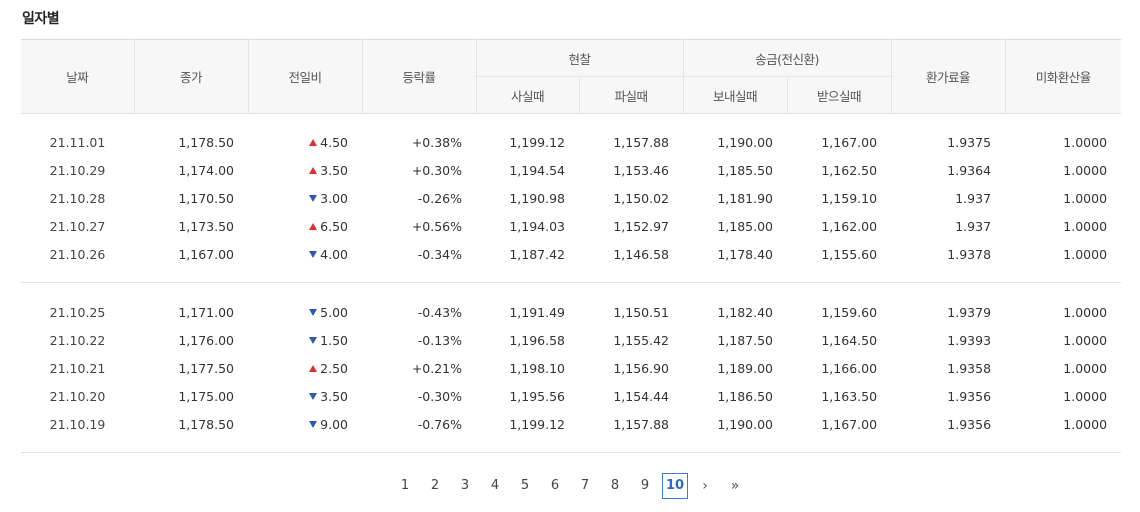  I want to click on cell-transfer-send: 1,190.00, so click(745, 142).